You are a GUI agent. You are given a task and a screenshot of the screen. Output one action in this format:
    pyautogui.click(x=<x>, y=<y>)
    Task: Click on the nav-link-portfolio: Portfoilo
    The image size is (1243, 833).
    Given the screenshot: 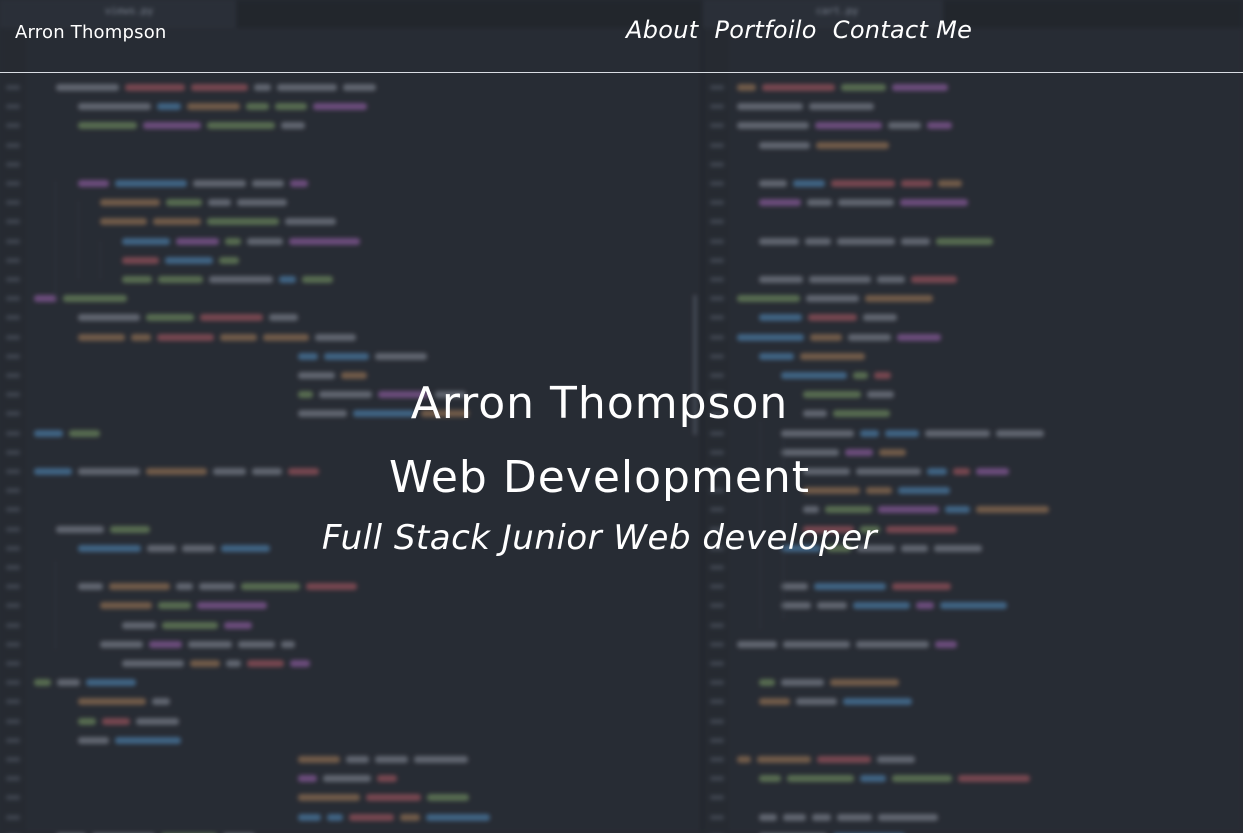 What is the action you would take?
    pyautogui.click(x=765, y=30)
    